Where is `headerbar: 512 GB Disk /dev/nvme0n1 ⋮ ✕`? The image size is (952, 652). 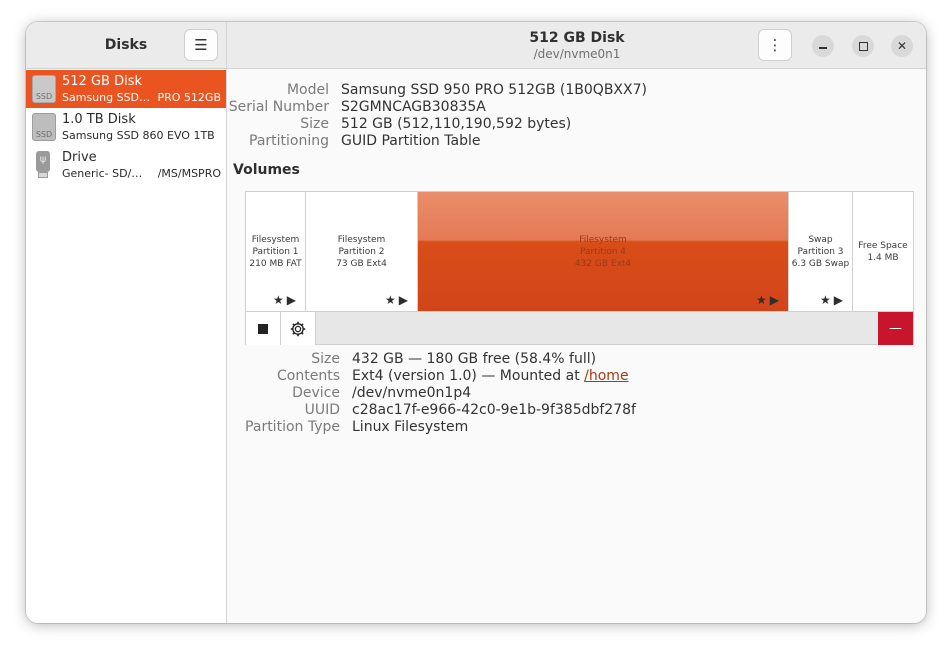 headerbar: 512 GB Disk /dev/nvme0n1 ⋮ ✕ is located at coordinates (576, 45).